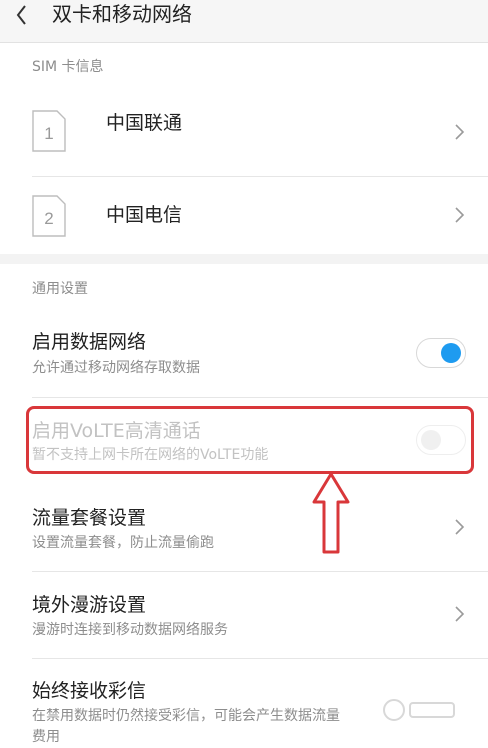 The height and width of the screenshot is (748, 488). What do you see at coordinates (250, 440) in the screenshot?
I see `highlight-box` at bounding box center [250, 440].